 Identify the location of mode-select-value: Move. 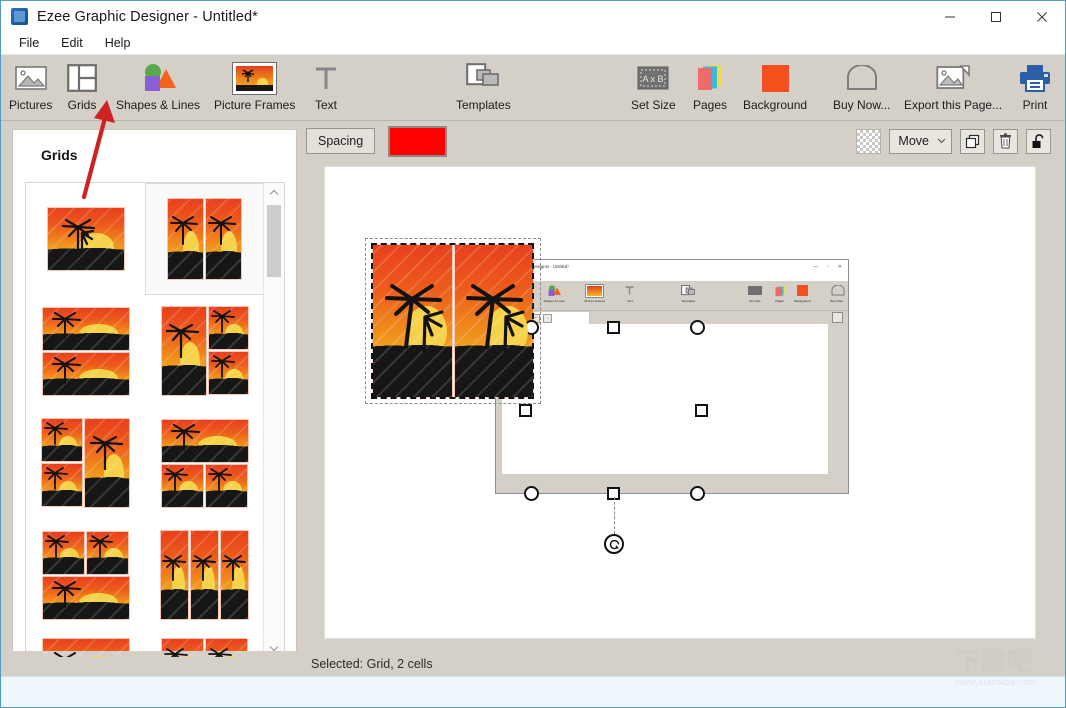
(913, 141).